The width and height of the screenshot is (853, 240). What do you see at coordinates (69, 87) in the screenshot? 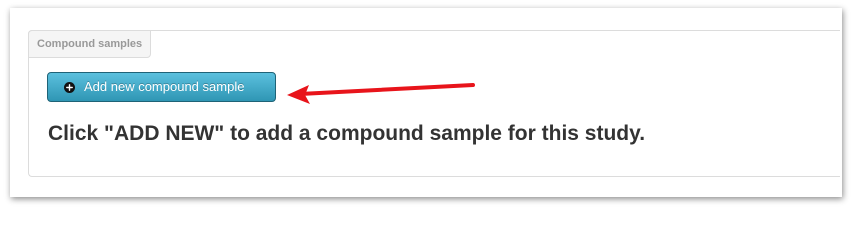
I see `plus-circle-icon` at bounding box center [69, 87].